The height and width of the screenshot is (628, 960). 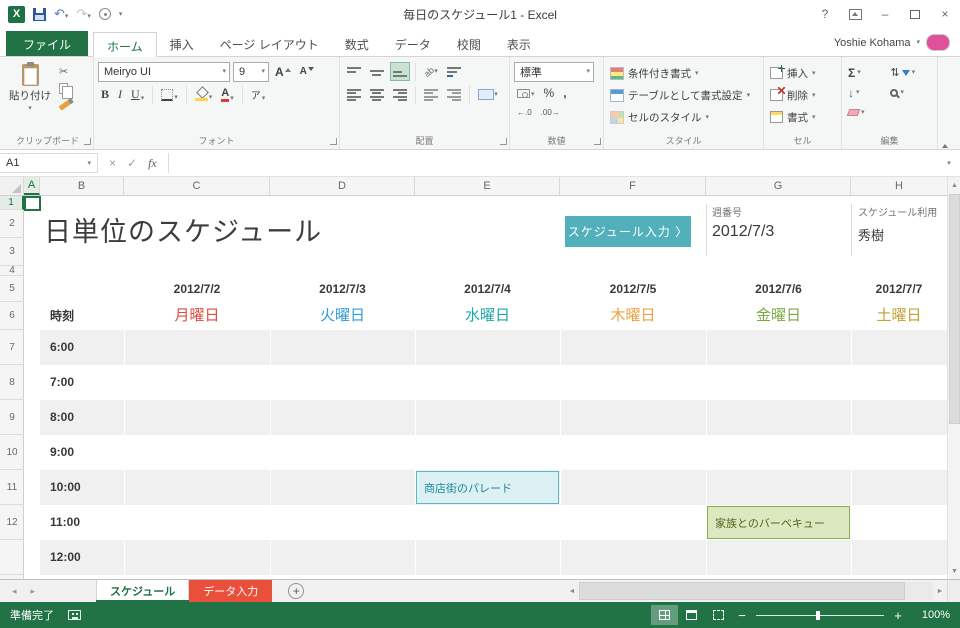 I want to click on undo-button: ↶▾, so click(x=61, y=14).